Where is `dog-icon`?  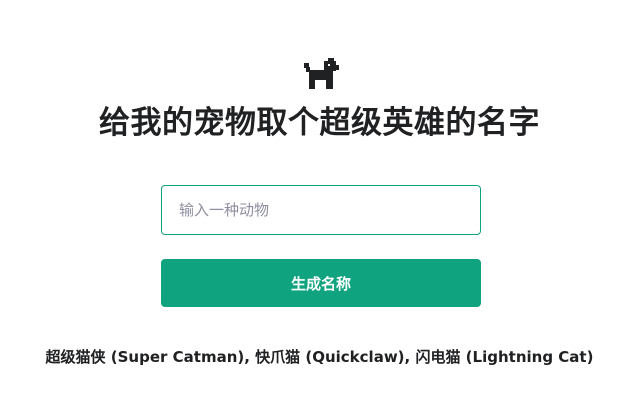 dog-icon is located at coordinates (321, 73).